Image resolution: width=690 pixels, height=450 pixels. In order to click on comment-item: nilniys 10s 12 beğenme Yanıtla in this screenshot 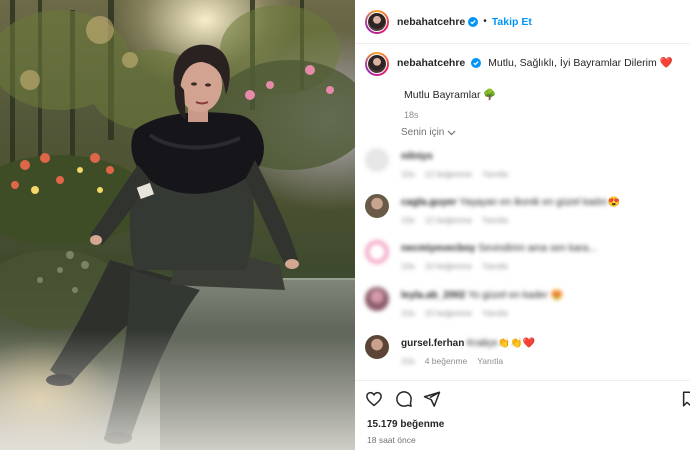, I will do `click(525, 163)`.